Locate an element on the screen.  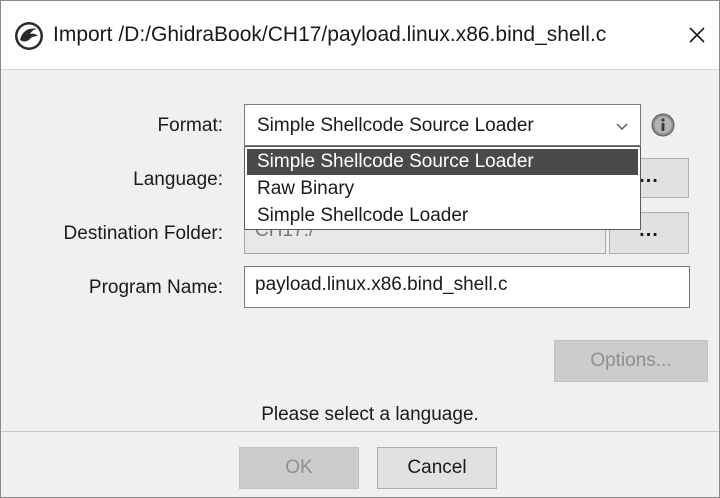
format-option-simple-shellcode-loader: Simple Shellcode Loader is located at coordinates (442, 216).